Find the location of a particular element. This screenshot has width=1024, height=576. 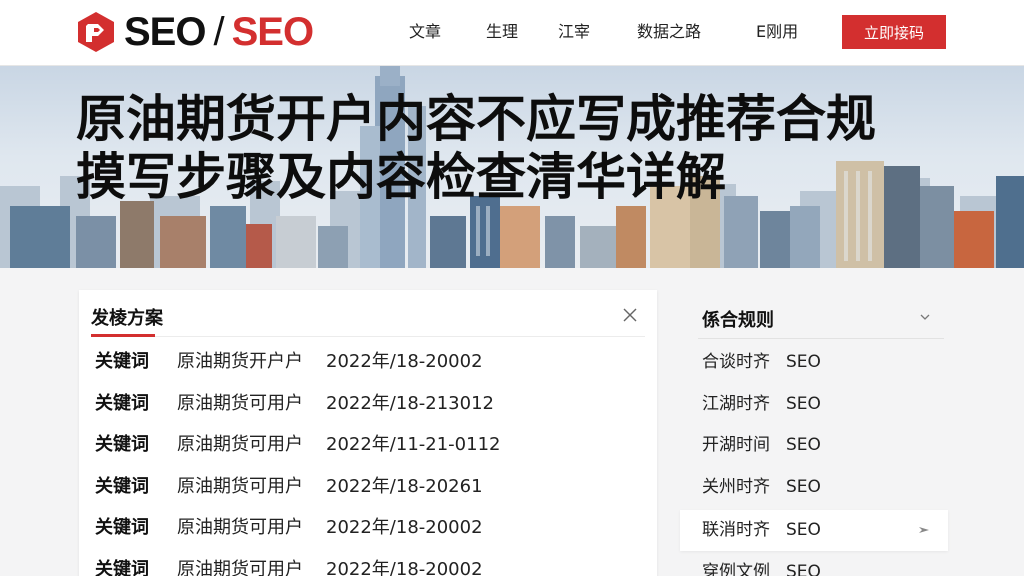

cta-button: 立即接码 is located at coordinates (894, 32).